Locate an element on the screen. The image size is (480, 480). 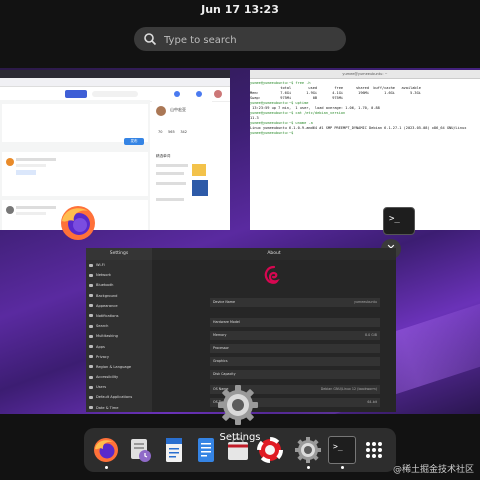
search-input is located at coordinates (252, 40).